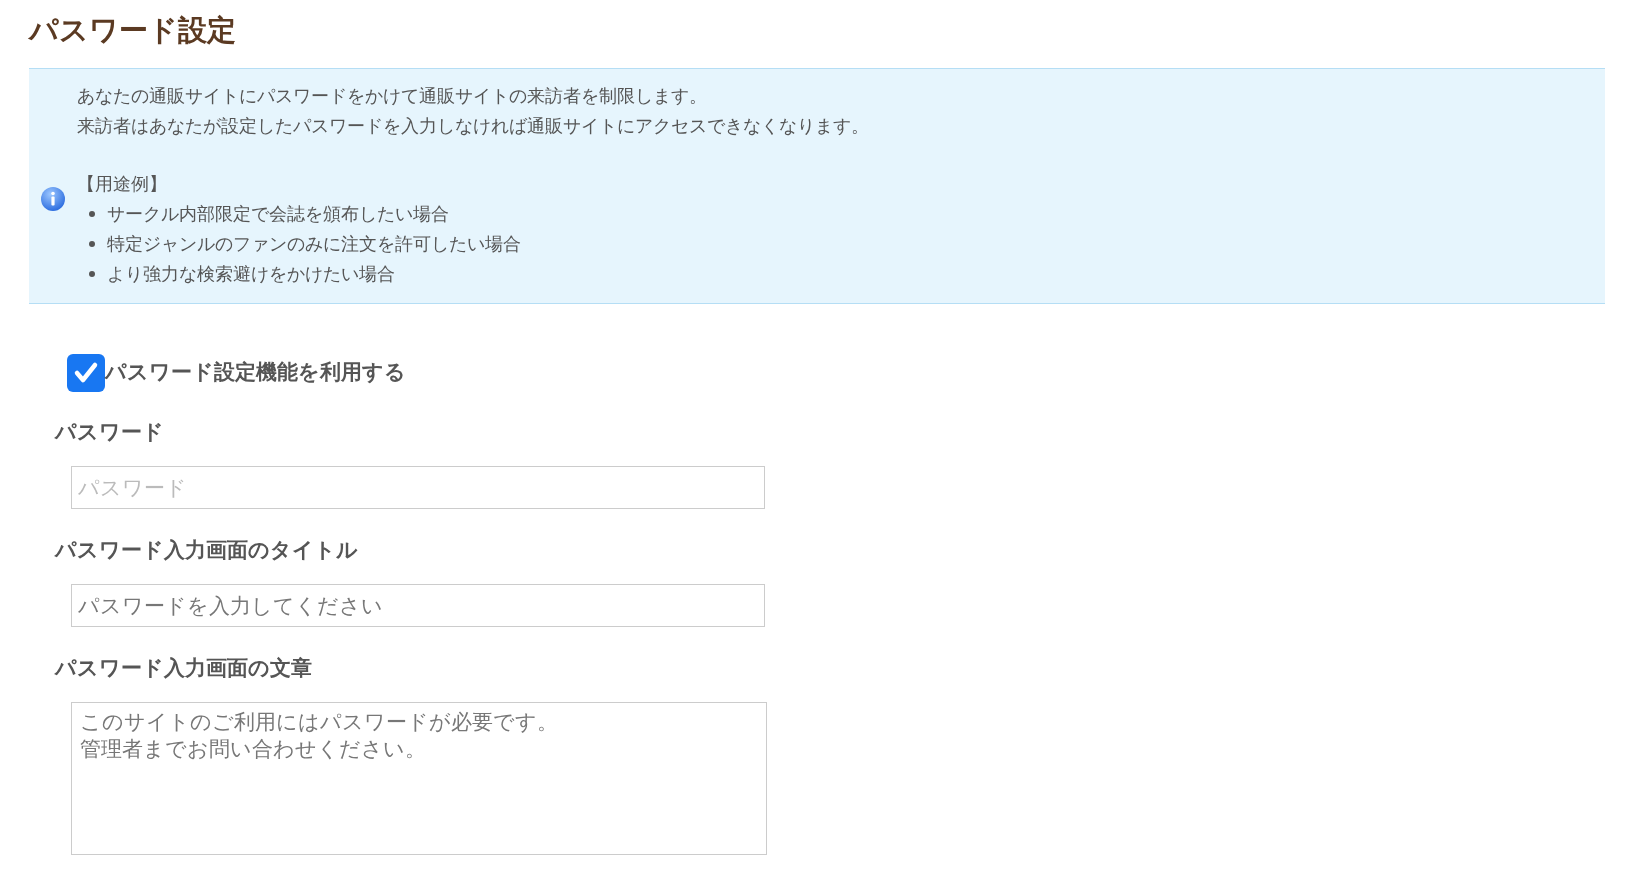  Describe the element at coordinates (207, 550) in the screenshot. I see `field-label: パスワード入力画面のタイトル` at that location.